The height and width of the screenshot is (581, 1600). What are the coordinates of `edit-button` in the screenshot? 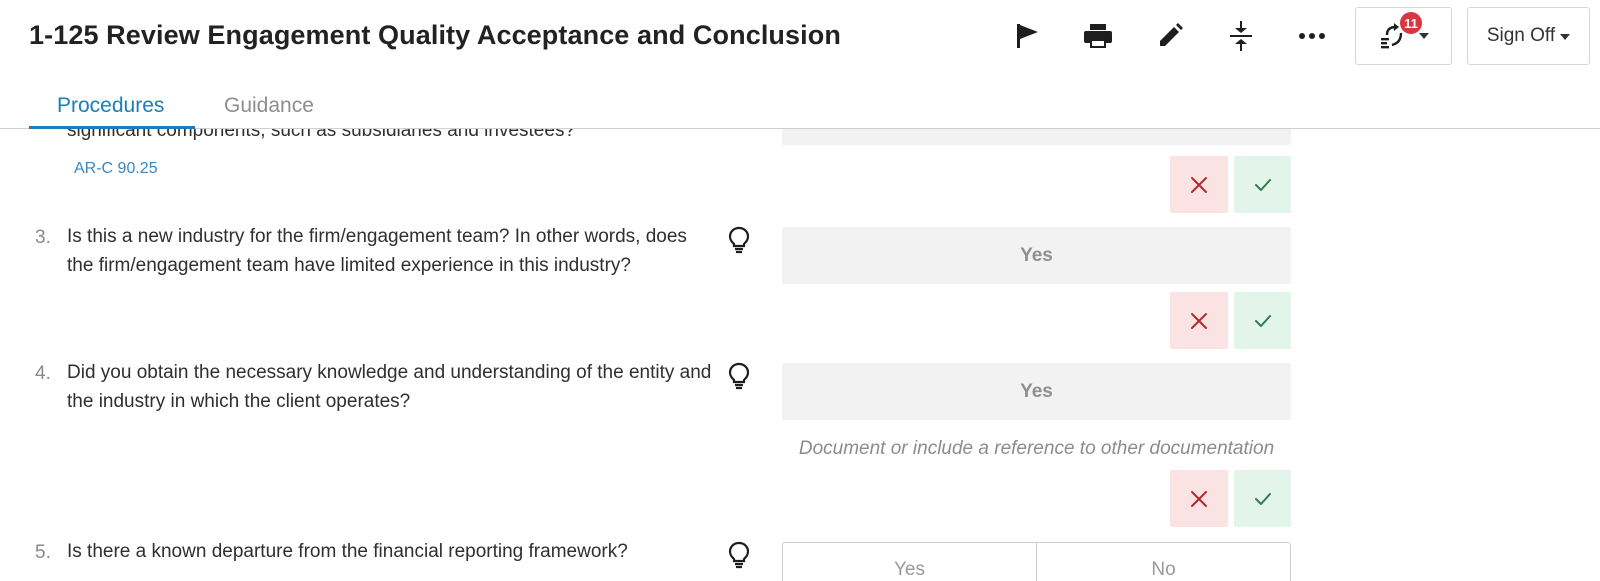 It's located at (1170, 36).